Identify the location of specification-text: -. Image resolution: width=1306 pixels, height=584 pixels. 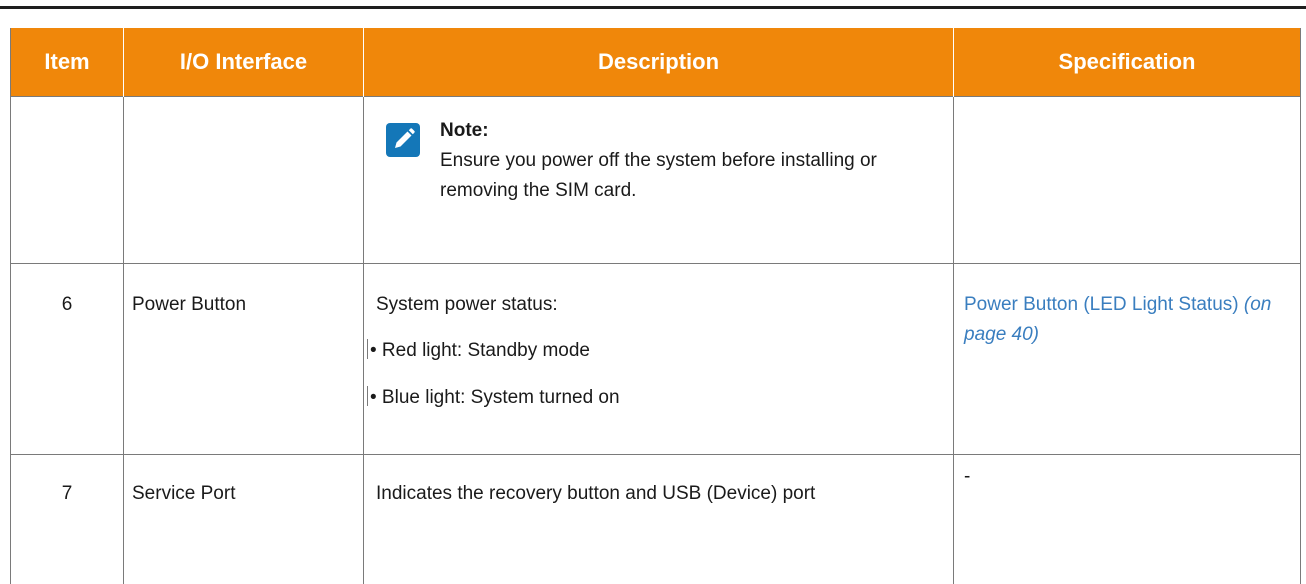
(967, 476).